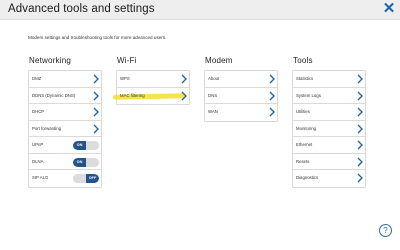 The image size is (400, 250). What do you see at coordinates (329, 145) in the screenshot?
I see `tools-item-ethernet: Ethernet` at bounding box center [329, 145].